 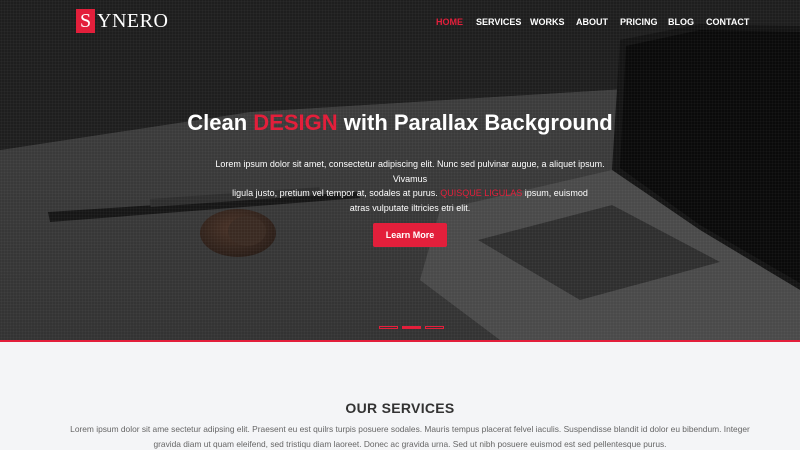 What do you see at coordinates (592, 22) in the screenshot?
I see `nav-item-about: ABOUT` at bounding box center [592, 22].